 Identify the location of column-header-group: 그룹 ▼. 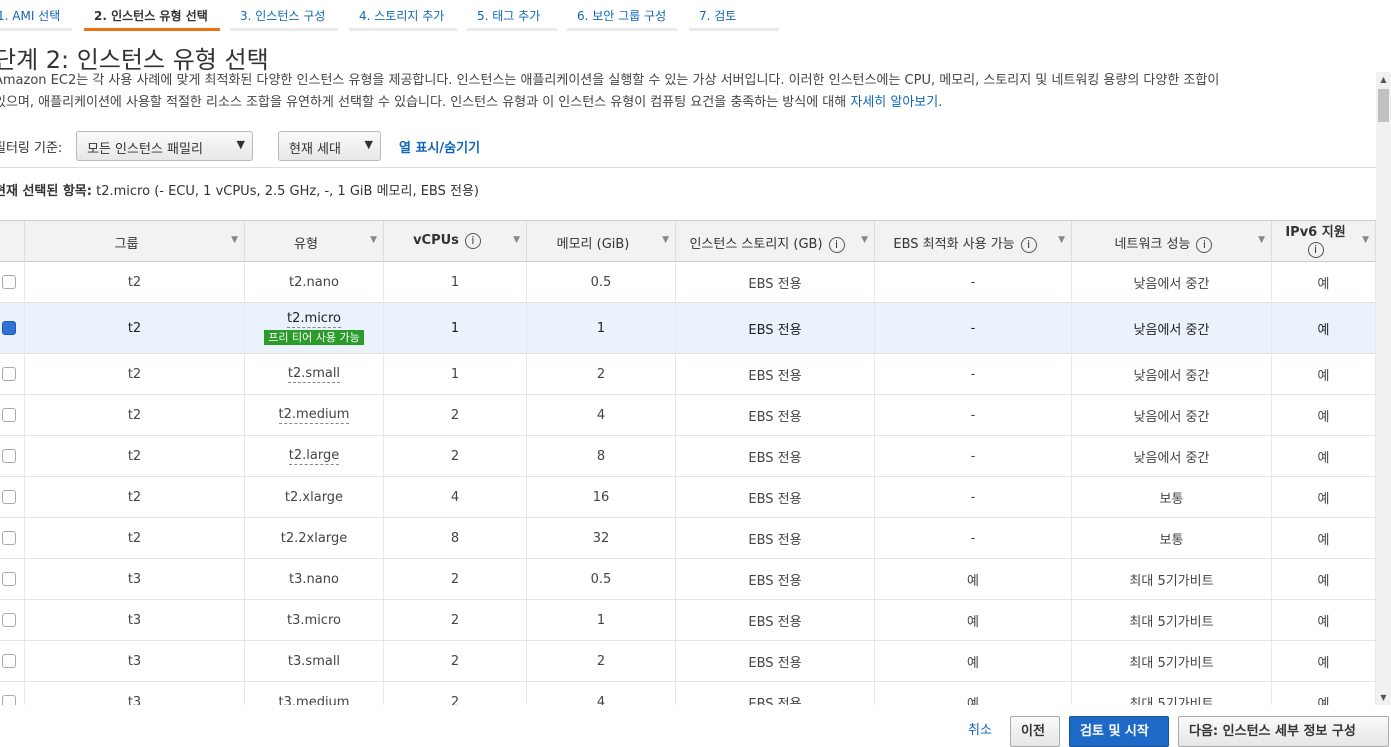
(135, 241).